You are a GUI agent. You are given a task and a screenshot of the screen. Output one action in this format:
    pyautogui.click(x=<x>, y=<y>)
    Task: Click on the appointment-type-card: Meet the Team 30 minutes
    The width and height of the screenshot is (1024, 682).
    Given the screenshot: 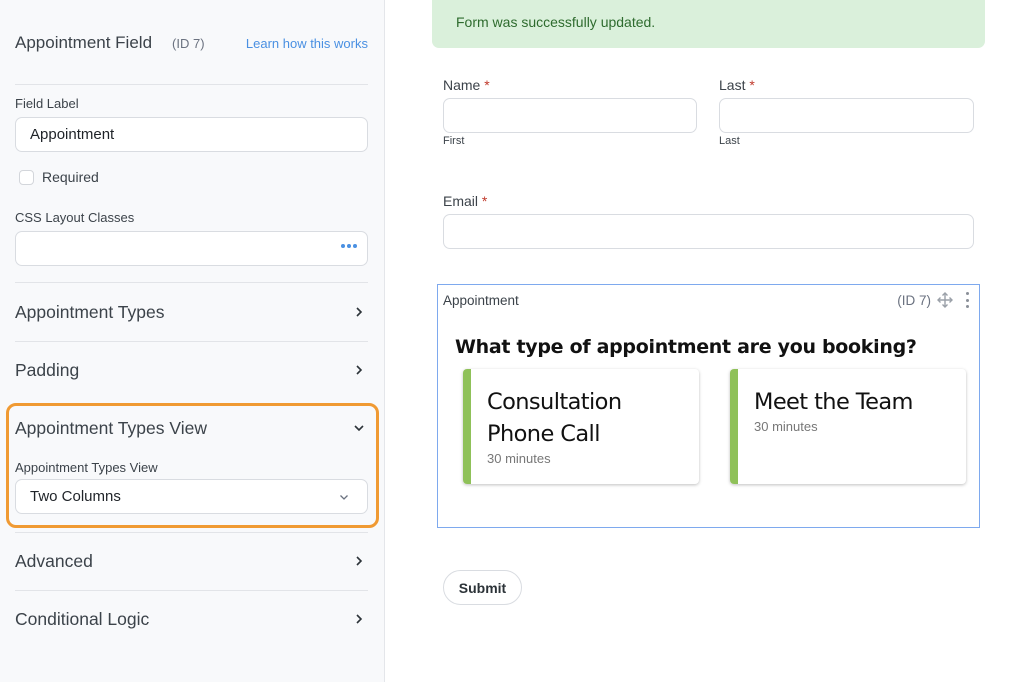 What is the action you would take?
    pyautogui.click(x=848, y=426)
    